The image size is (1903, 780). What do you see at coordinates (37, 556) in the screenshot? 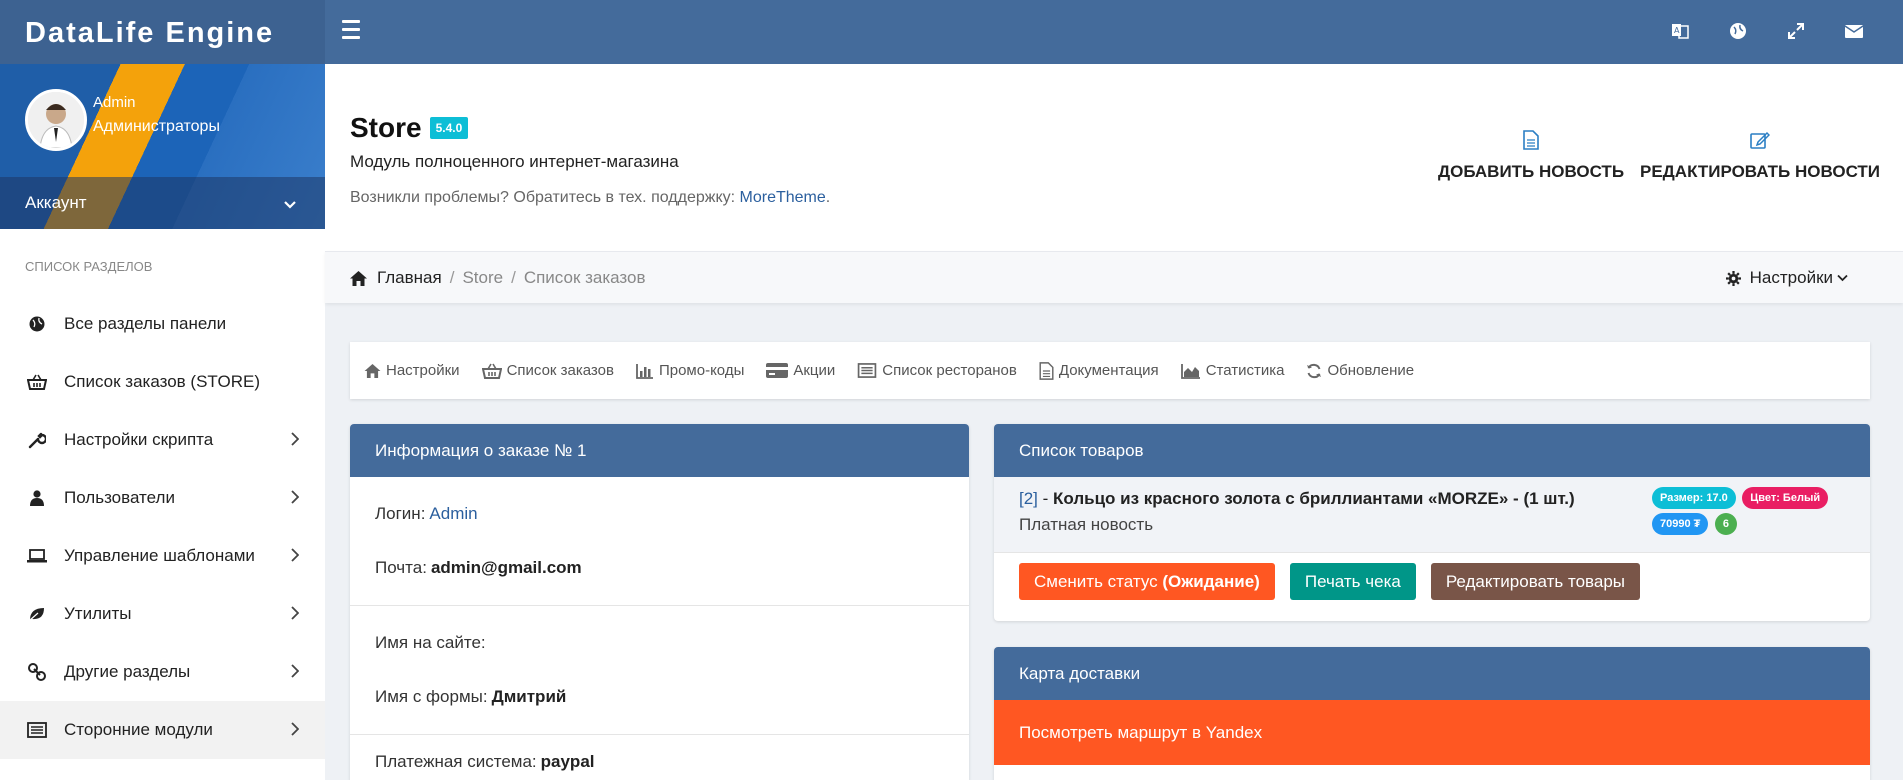
I see `laptop-icon` at bounding box center [37, 556].